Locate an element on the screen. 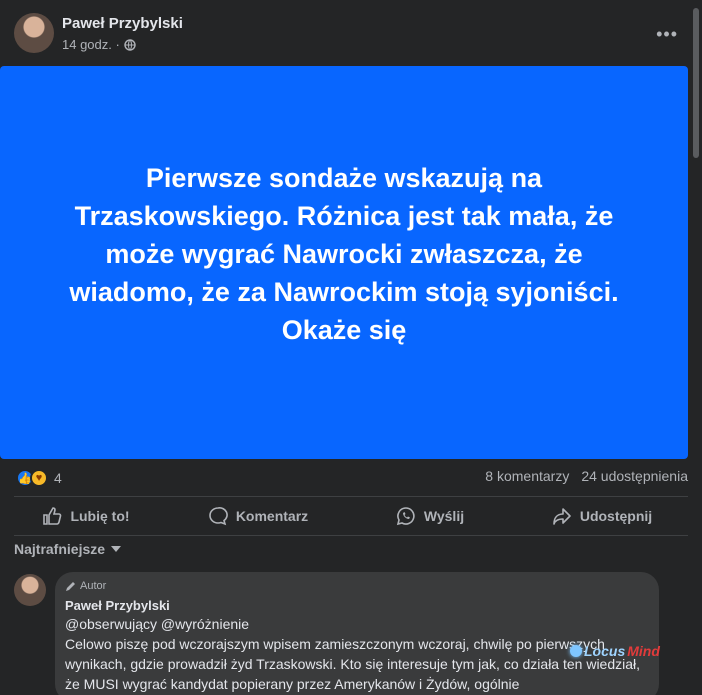 Image resolution: width=702 pixels, height=695 pixels. author-avatar is located at coordinates (34, 33).